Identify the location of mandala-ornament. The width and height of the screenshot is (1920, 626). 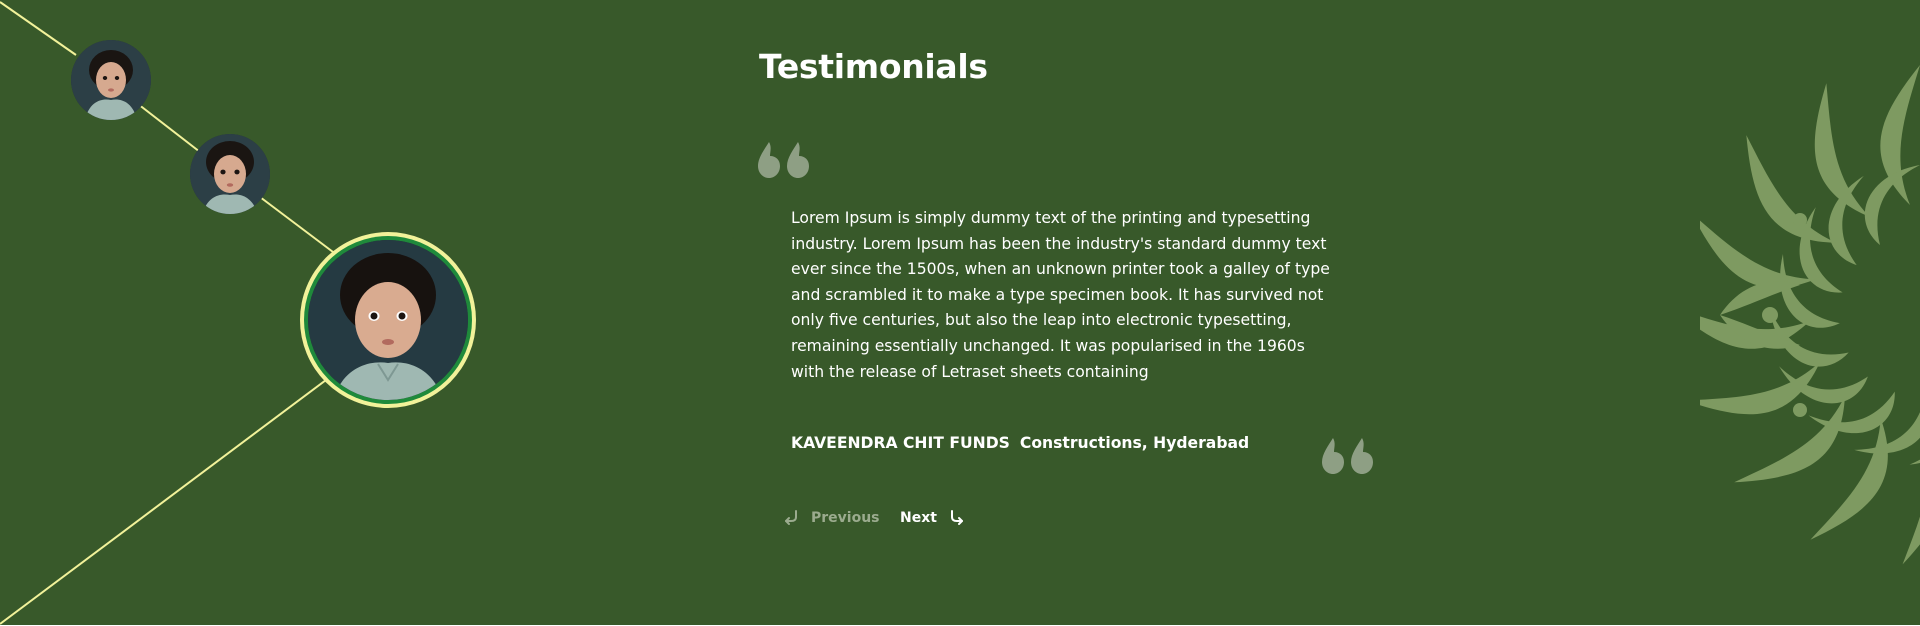
(1810, 317).